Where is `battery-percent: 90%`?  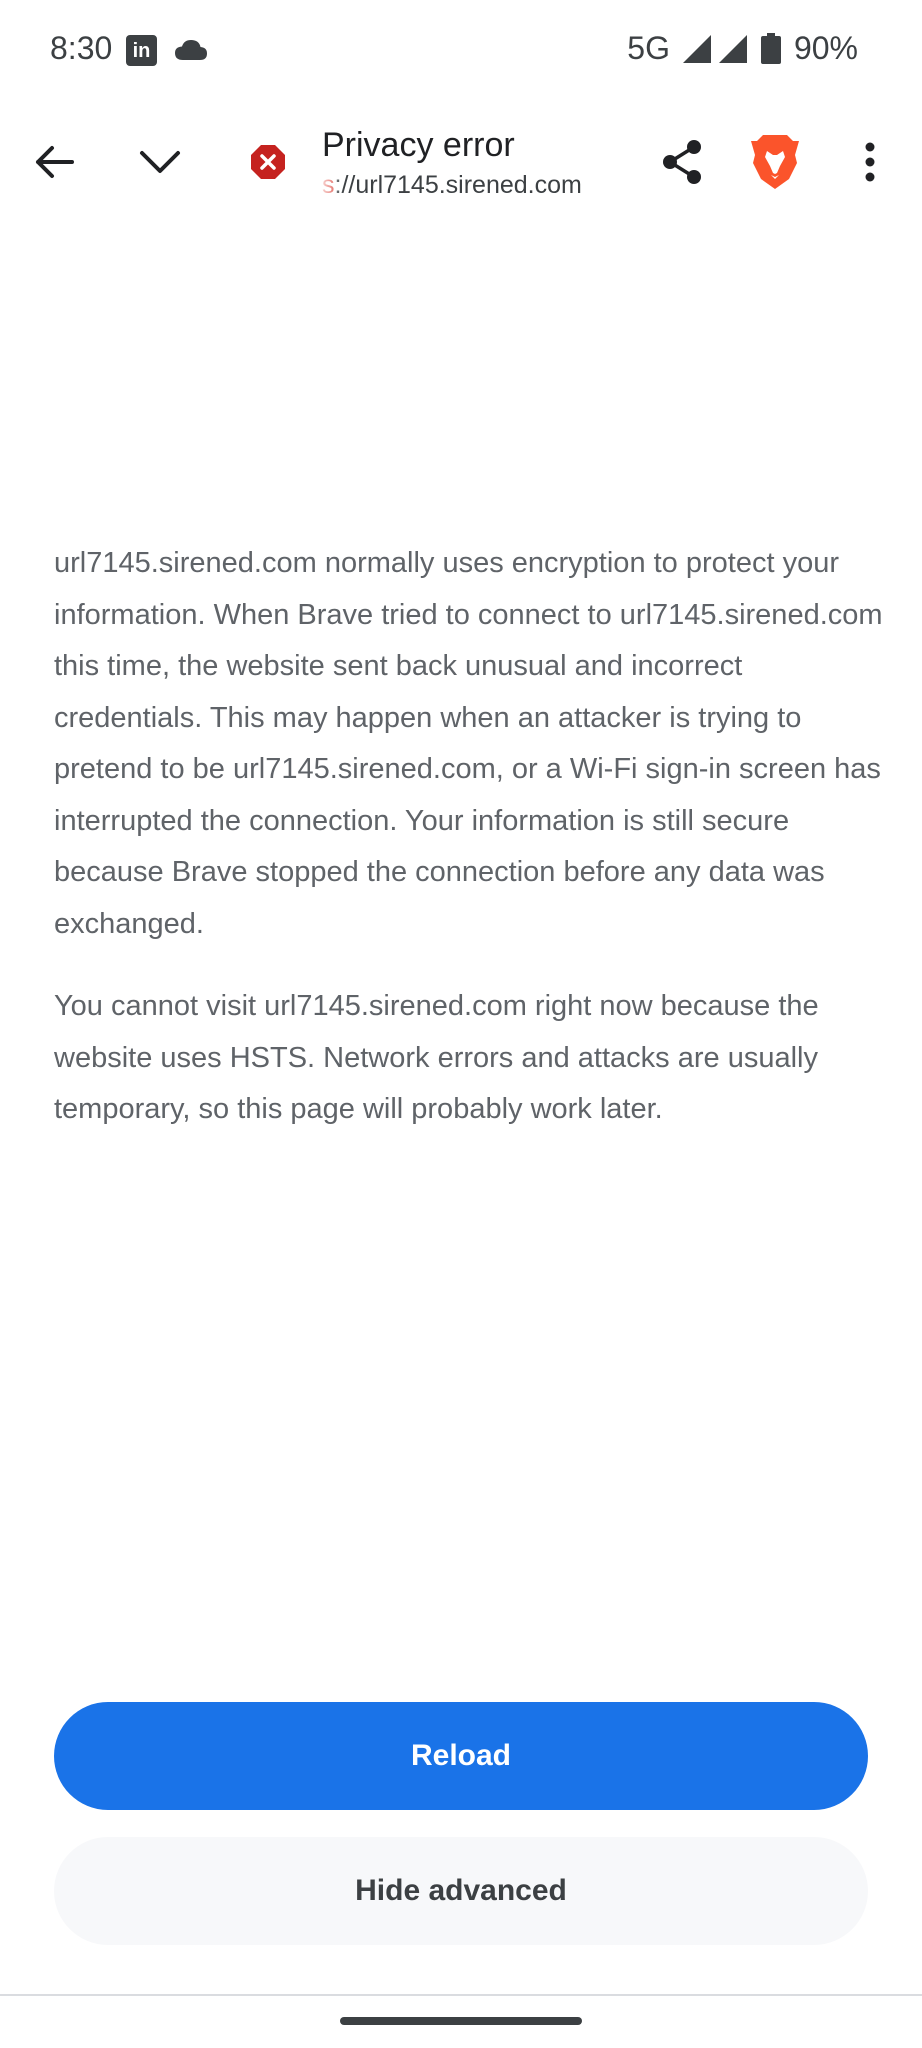
battery-percent: 90% is located at coordinates (825, 48).